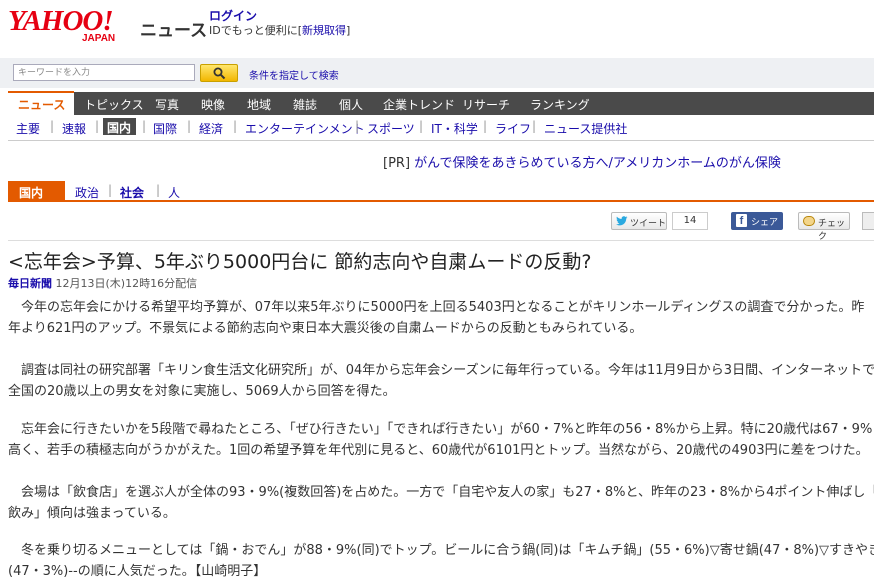 Image resolution: width=874 pixels, height=582 pixels. What do you see at coordinates (351, 104) in the screenshot?
I see `nav-item-individual: 個人` at bounding box center [351, 104].